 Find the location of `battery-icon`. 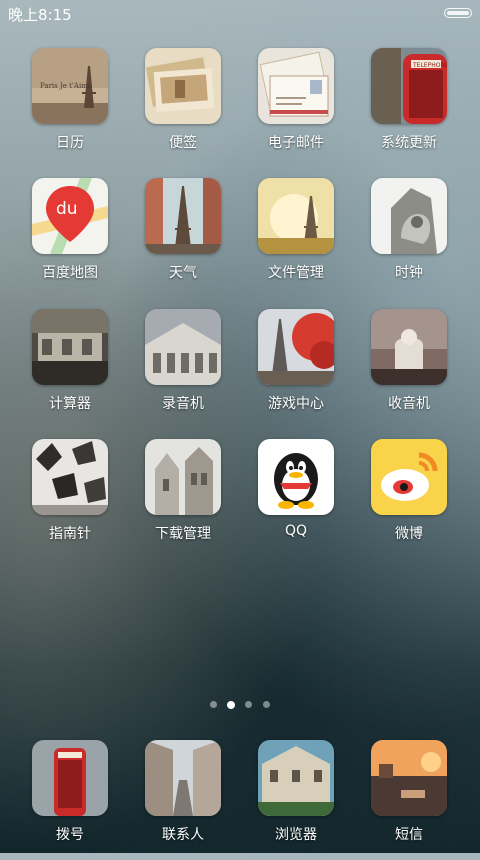

battery-icon is located at coordinates (458, 13).